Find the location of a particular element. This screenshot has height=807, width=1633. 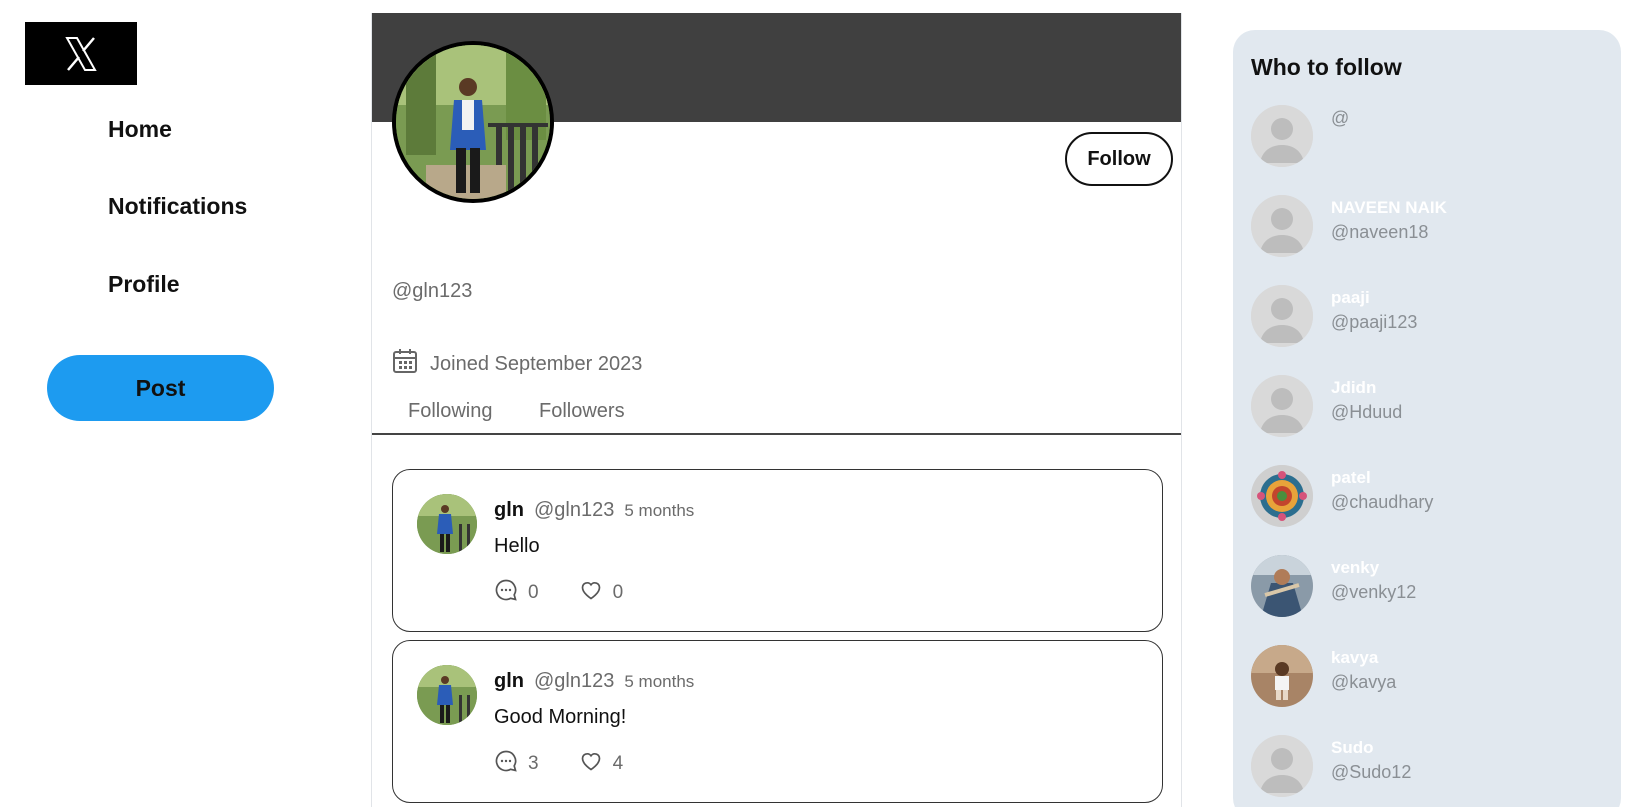

follow-suggestion: NAVEEN NAIK @naveen18 is located at coordinates (1431, 228).